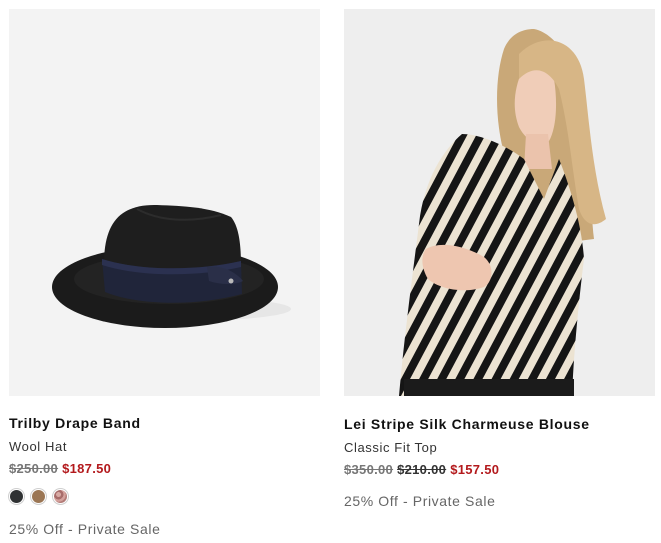  I want to click on product-name: Lei Stripe Silk Charmeuse Blouse, so click(467, 424).